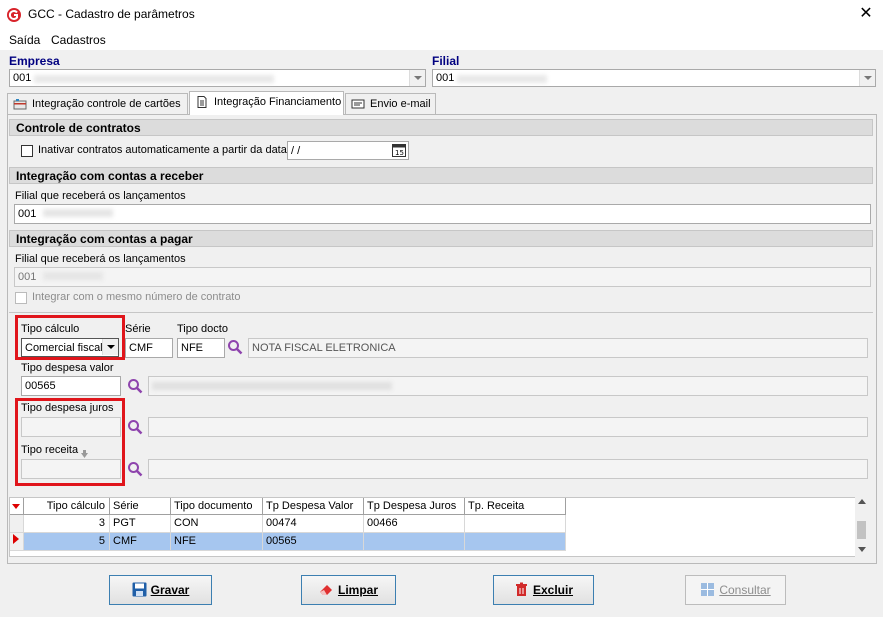 This screenshot has height=617, width=883. Describe the element at coordinates (100, 259) in the screenshot. I see `pagar-filial-label: Filial que receberá os lançamentos` at that location.